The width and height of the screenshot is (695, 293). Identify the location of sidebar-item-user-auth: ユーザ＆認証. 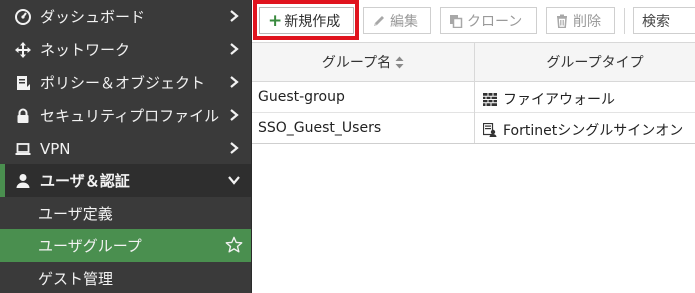
(125, 180).